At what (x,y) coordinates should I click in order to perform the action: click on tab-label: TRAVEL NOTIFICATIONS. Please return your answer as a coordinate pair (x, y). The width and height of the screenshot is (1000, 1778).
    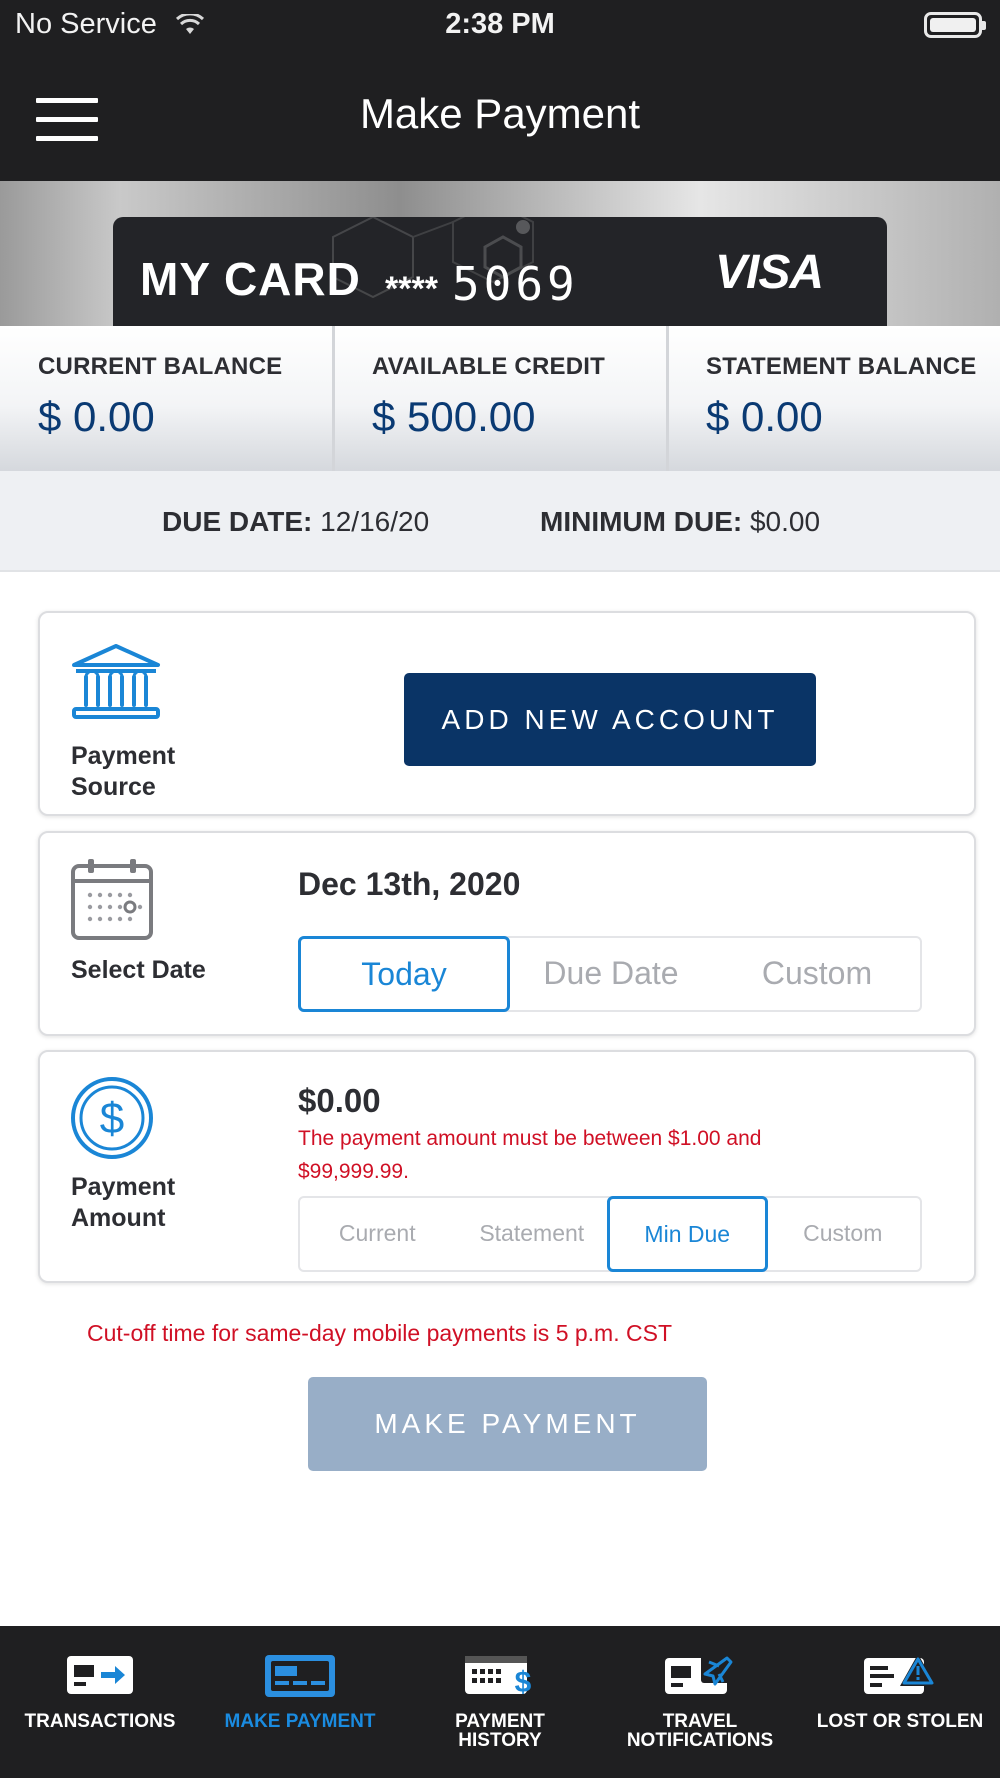
    Looking at the image, I should click on (700, 1731).